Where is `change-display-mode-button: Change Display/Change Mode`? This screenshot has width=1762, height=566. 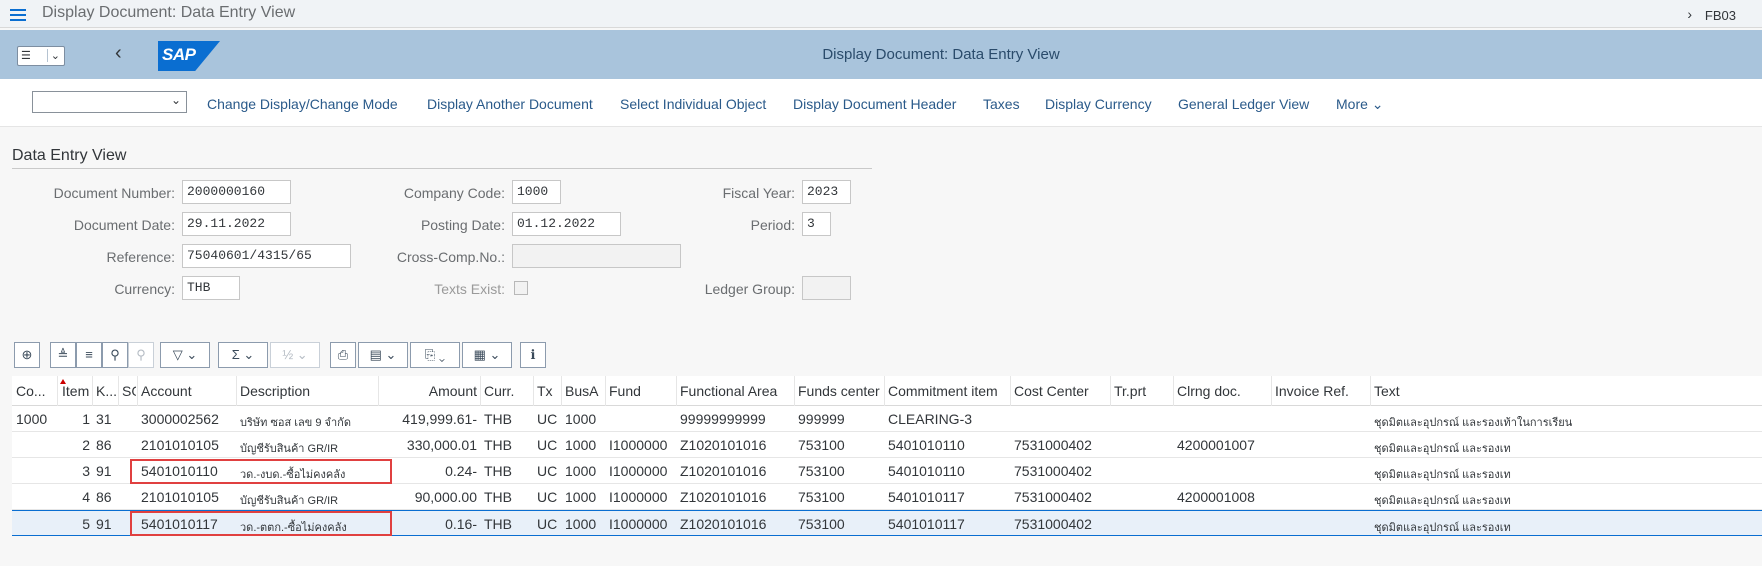
change-display-mode-button: Change Display/Change Mode is located at coordinates (302, 104).